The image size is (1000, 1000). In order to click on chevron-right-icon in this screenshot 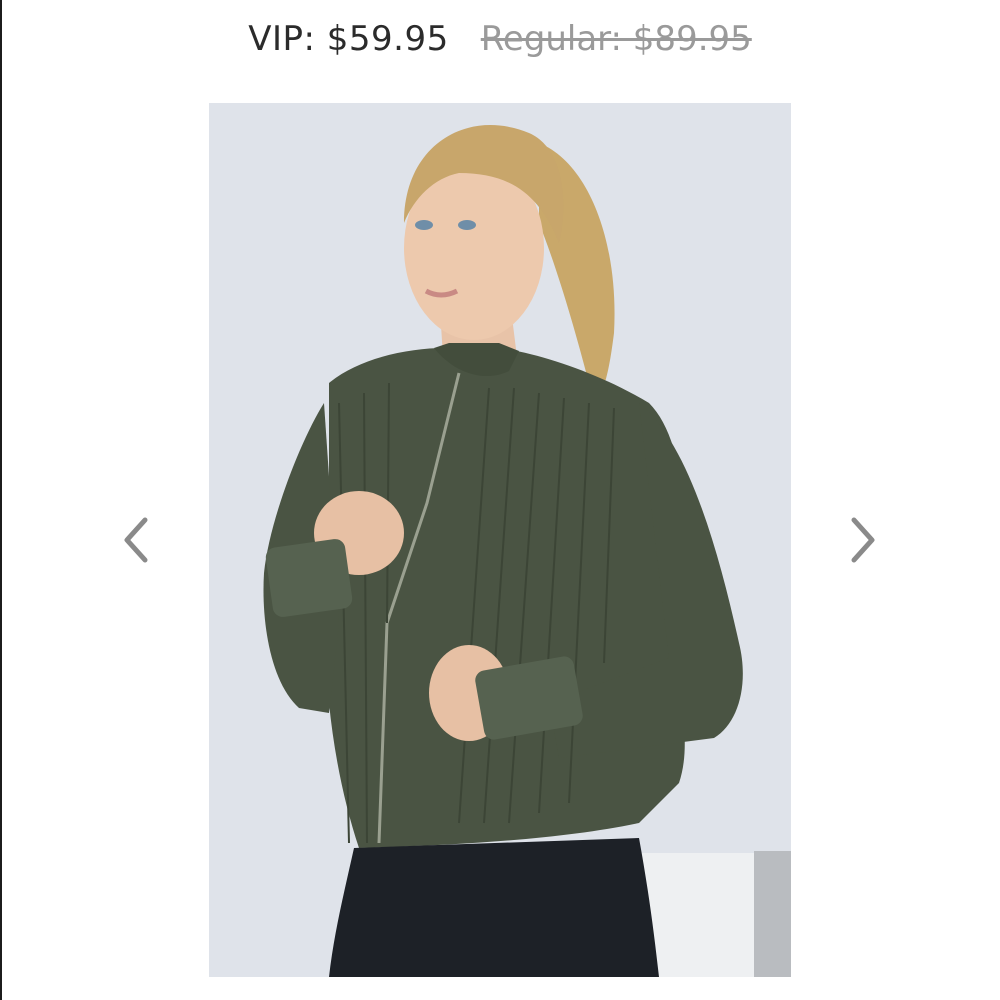, I will do `click(863, 540)`.